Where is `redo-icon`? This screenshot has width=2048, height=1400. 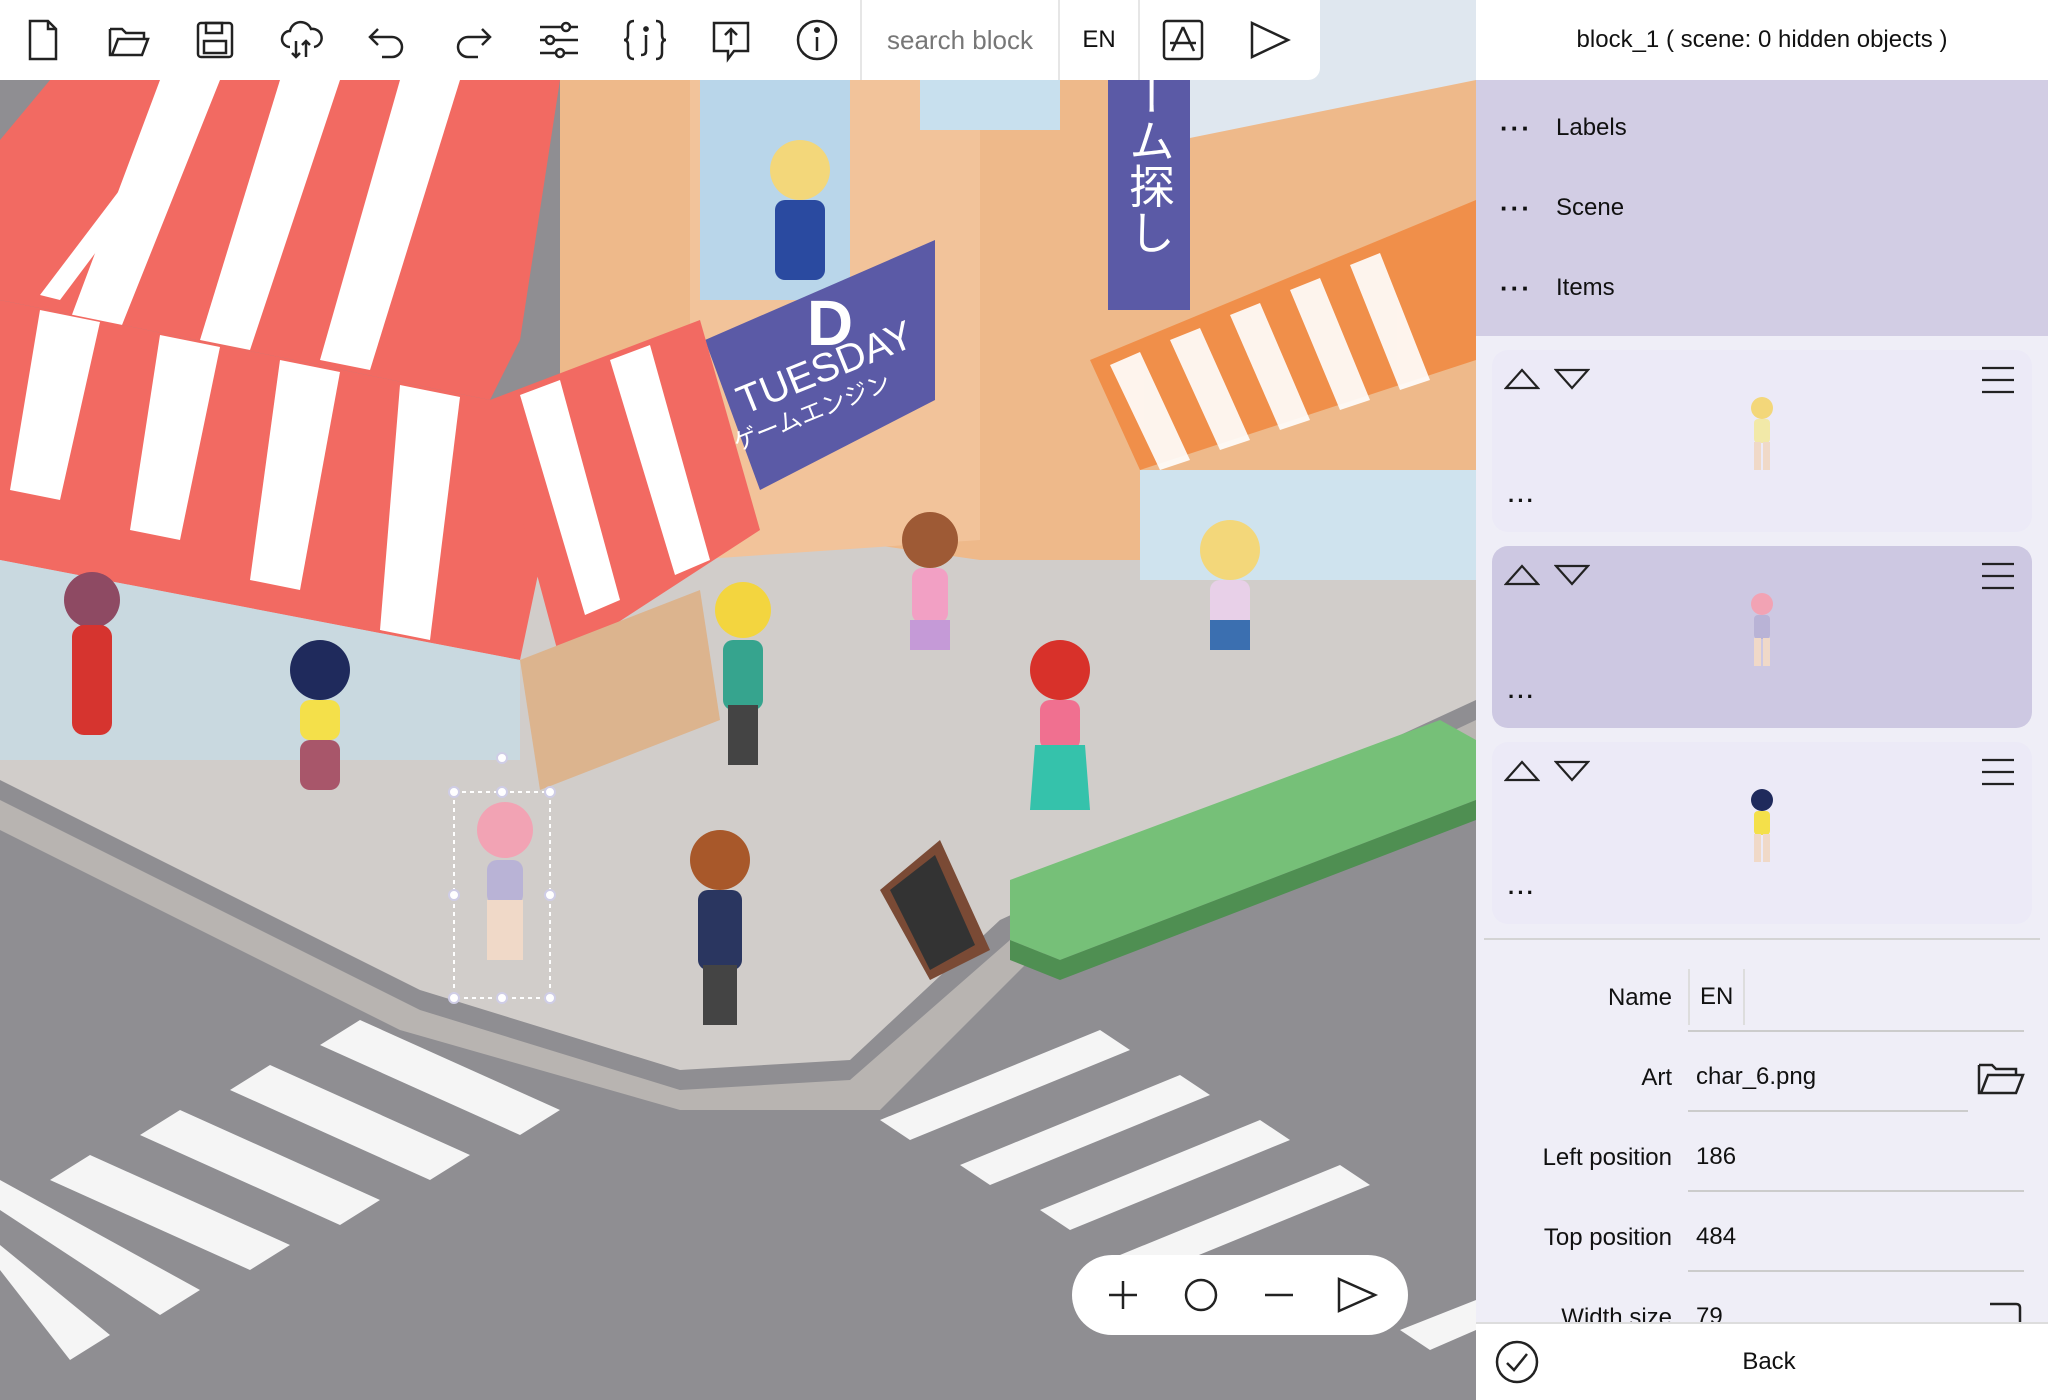
redo-icon is located at coordinates (473, 40).